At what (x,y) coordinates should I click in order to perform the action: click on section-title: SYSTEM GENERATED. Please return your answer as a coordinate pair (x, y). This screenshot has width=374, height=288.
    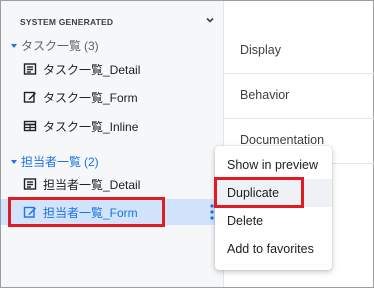
    Looking at the image, I should click on (67, 22).